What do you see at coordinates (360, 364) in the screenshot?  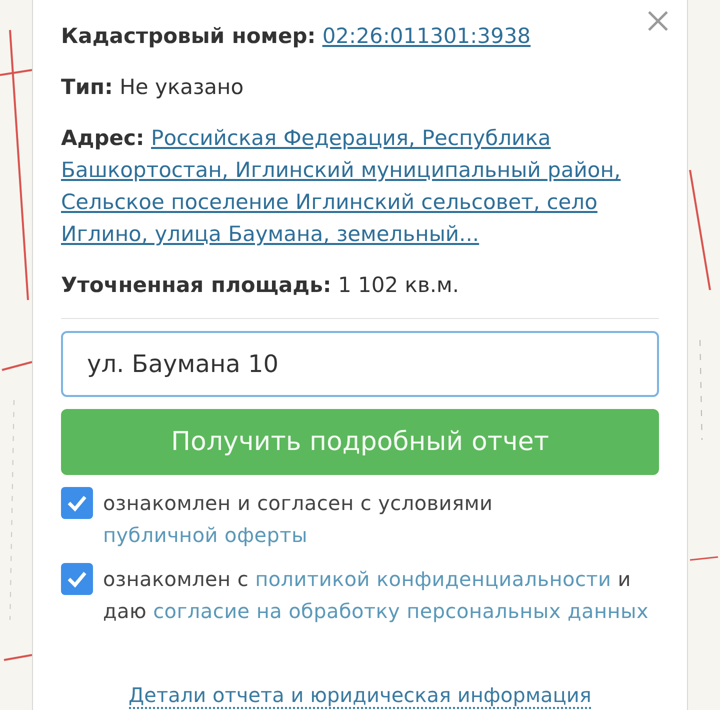 I see `address-input: ул. Баумана 10` at bounding box center [360, 364].